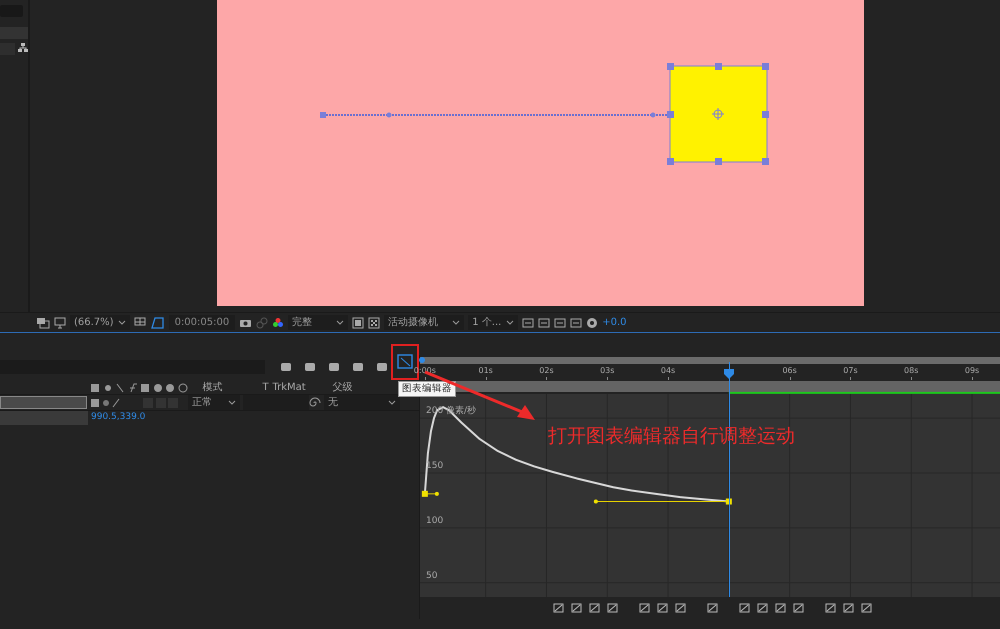  I want to click on ruler-label: 01s, so click(485, 371).